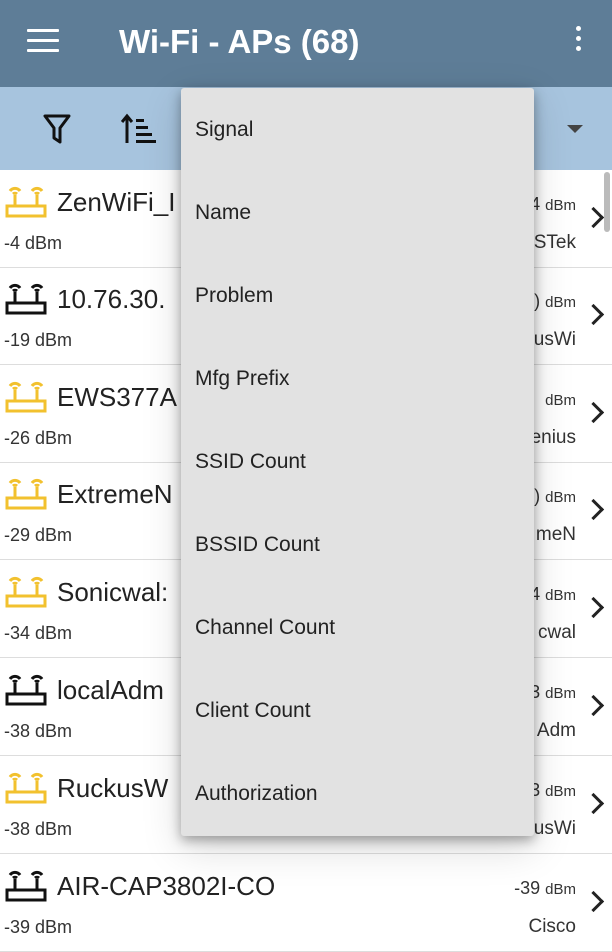  What do you see at coordinates (578, 41) in the screenshot?
I see `more-vertical-icon` at bounding box center [578, 41].